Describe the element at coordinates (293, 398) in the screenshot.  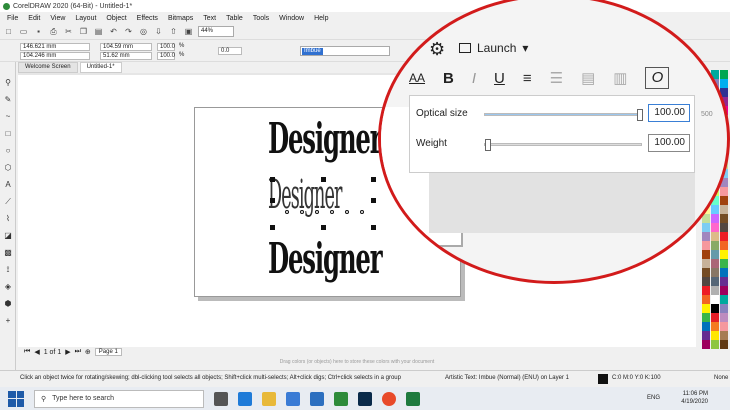
I see `store-icon` at that location.